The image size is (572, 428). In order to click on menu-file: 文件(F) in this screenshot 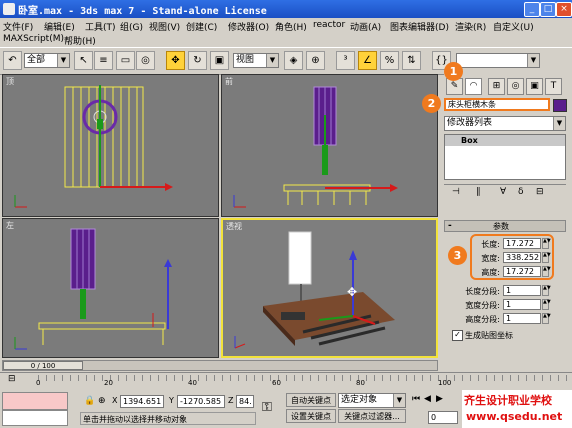, I will do `click(18, 26)`.